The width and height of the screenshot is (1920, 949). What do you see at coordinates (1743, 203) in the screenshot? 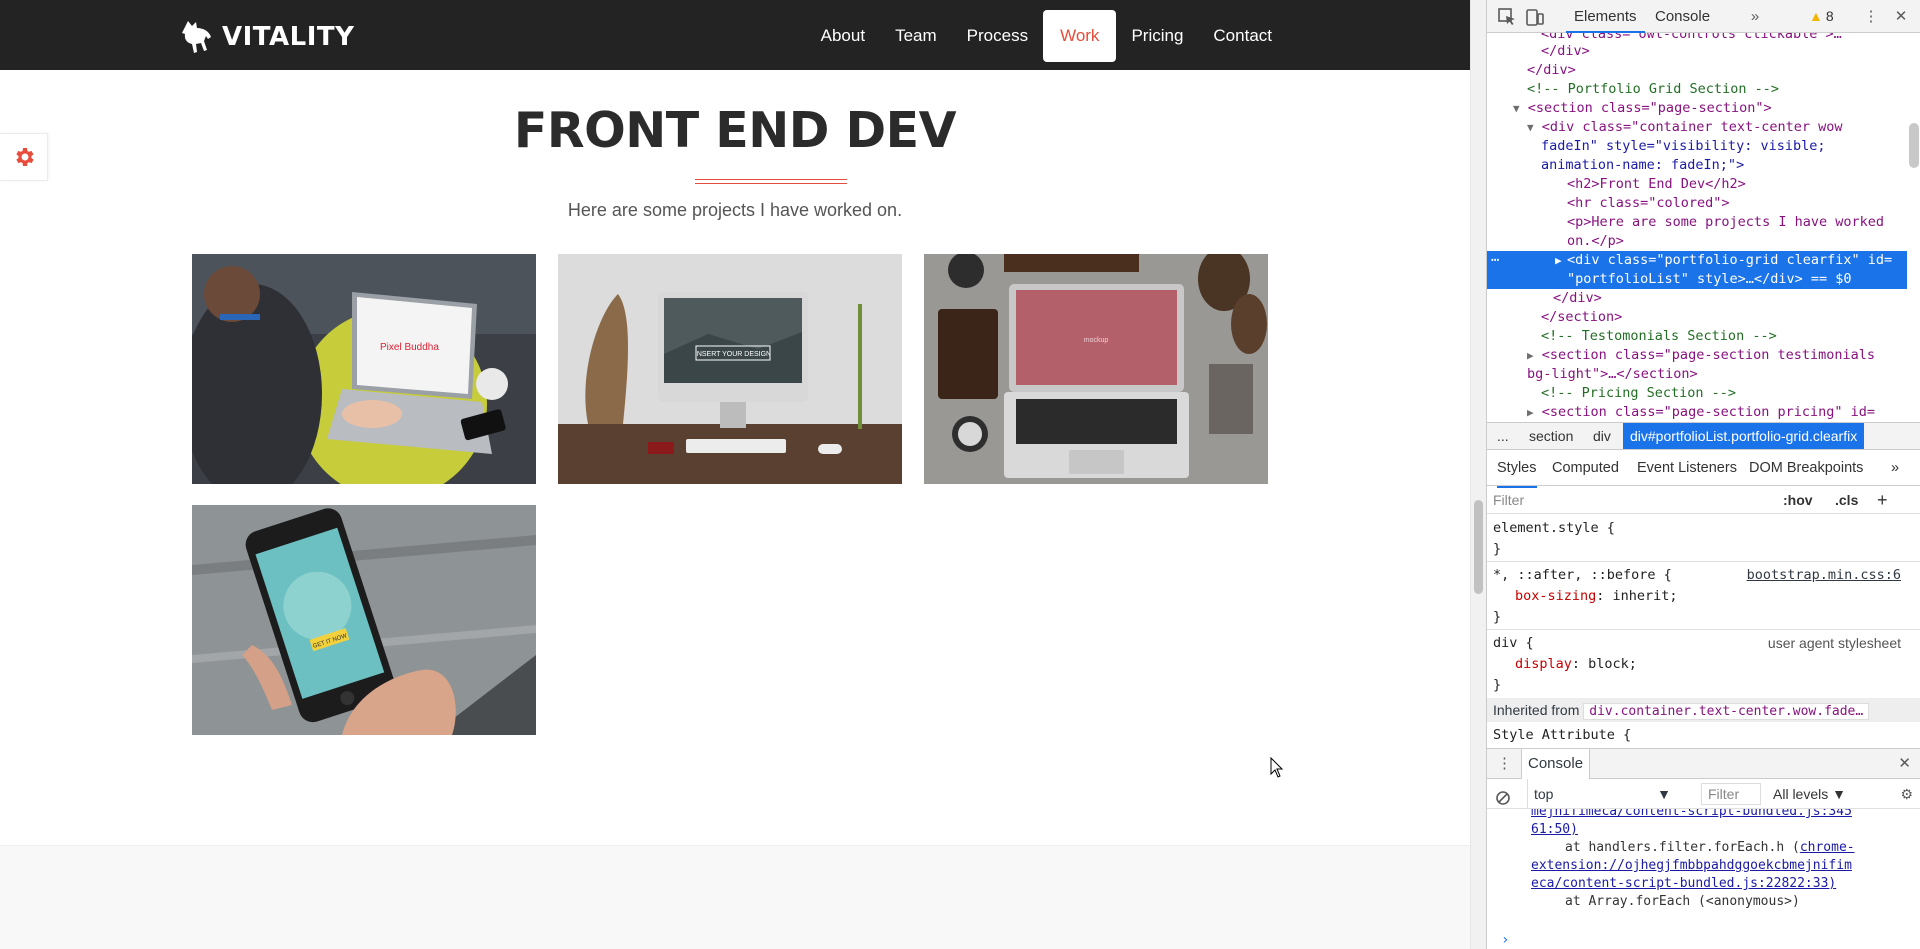
I see `dom-line-hr: <hr class="colored">` at bounding box center [1743, 203].